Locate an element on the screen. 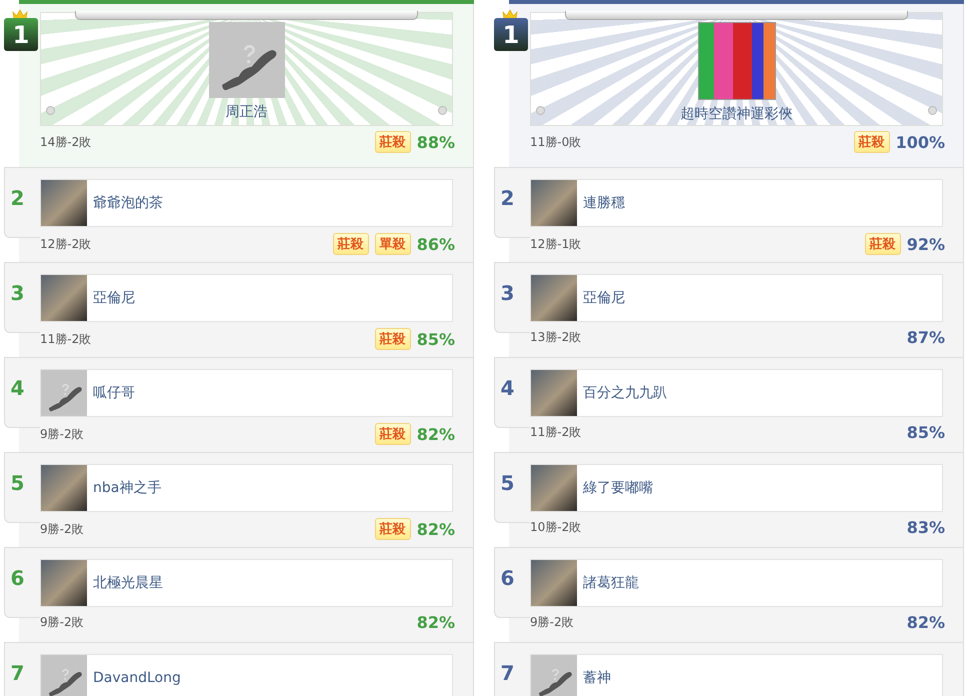 The image size is (970, 696). rank-row: 3 亞倫尼 11勝-2敗 莊殺 85% is located at coordinates (239, 310).